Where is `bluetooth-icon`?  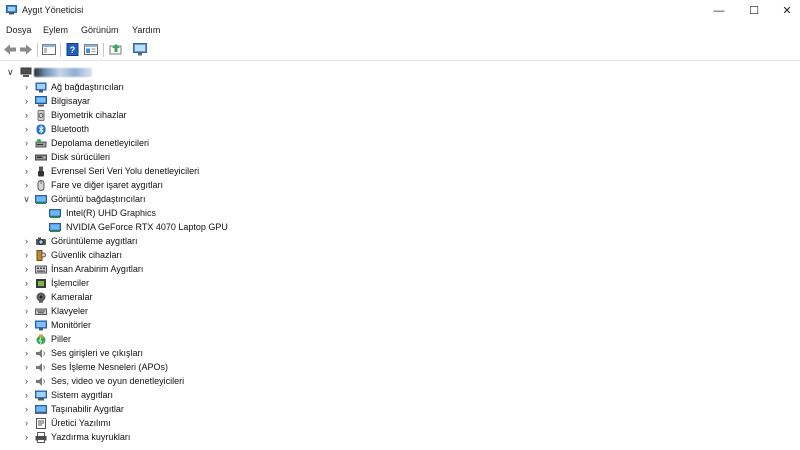
bluetooth-icon is located at coordinates (41, 129).